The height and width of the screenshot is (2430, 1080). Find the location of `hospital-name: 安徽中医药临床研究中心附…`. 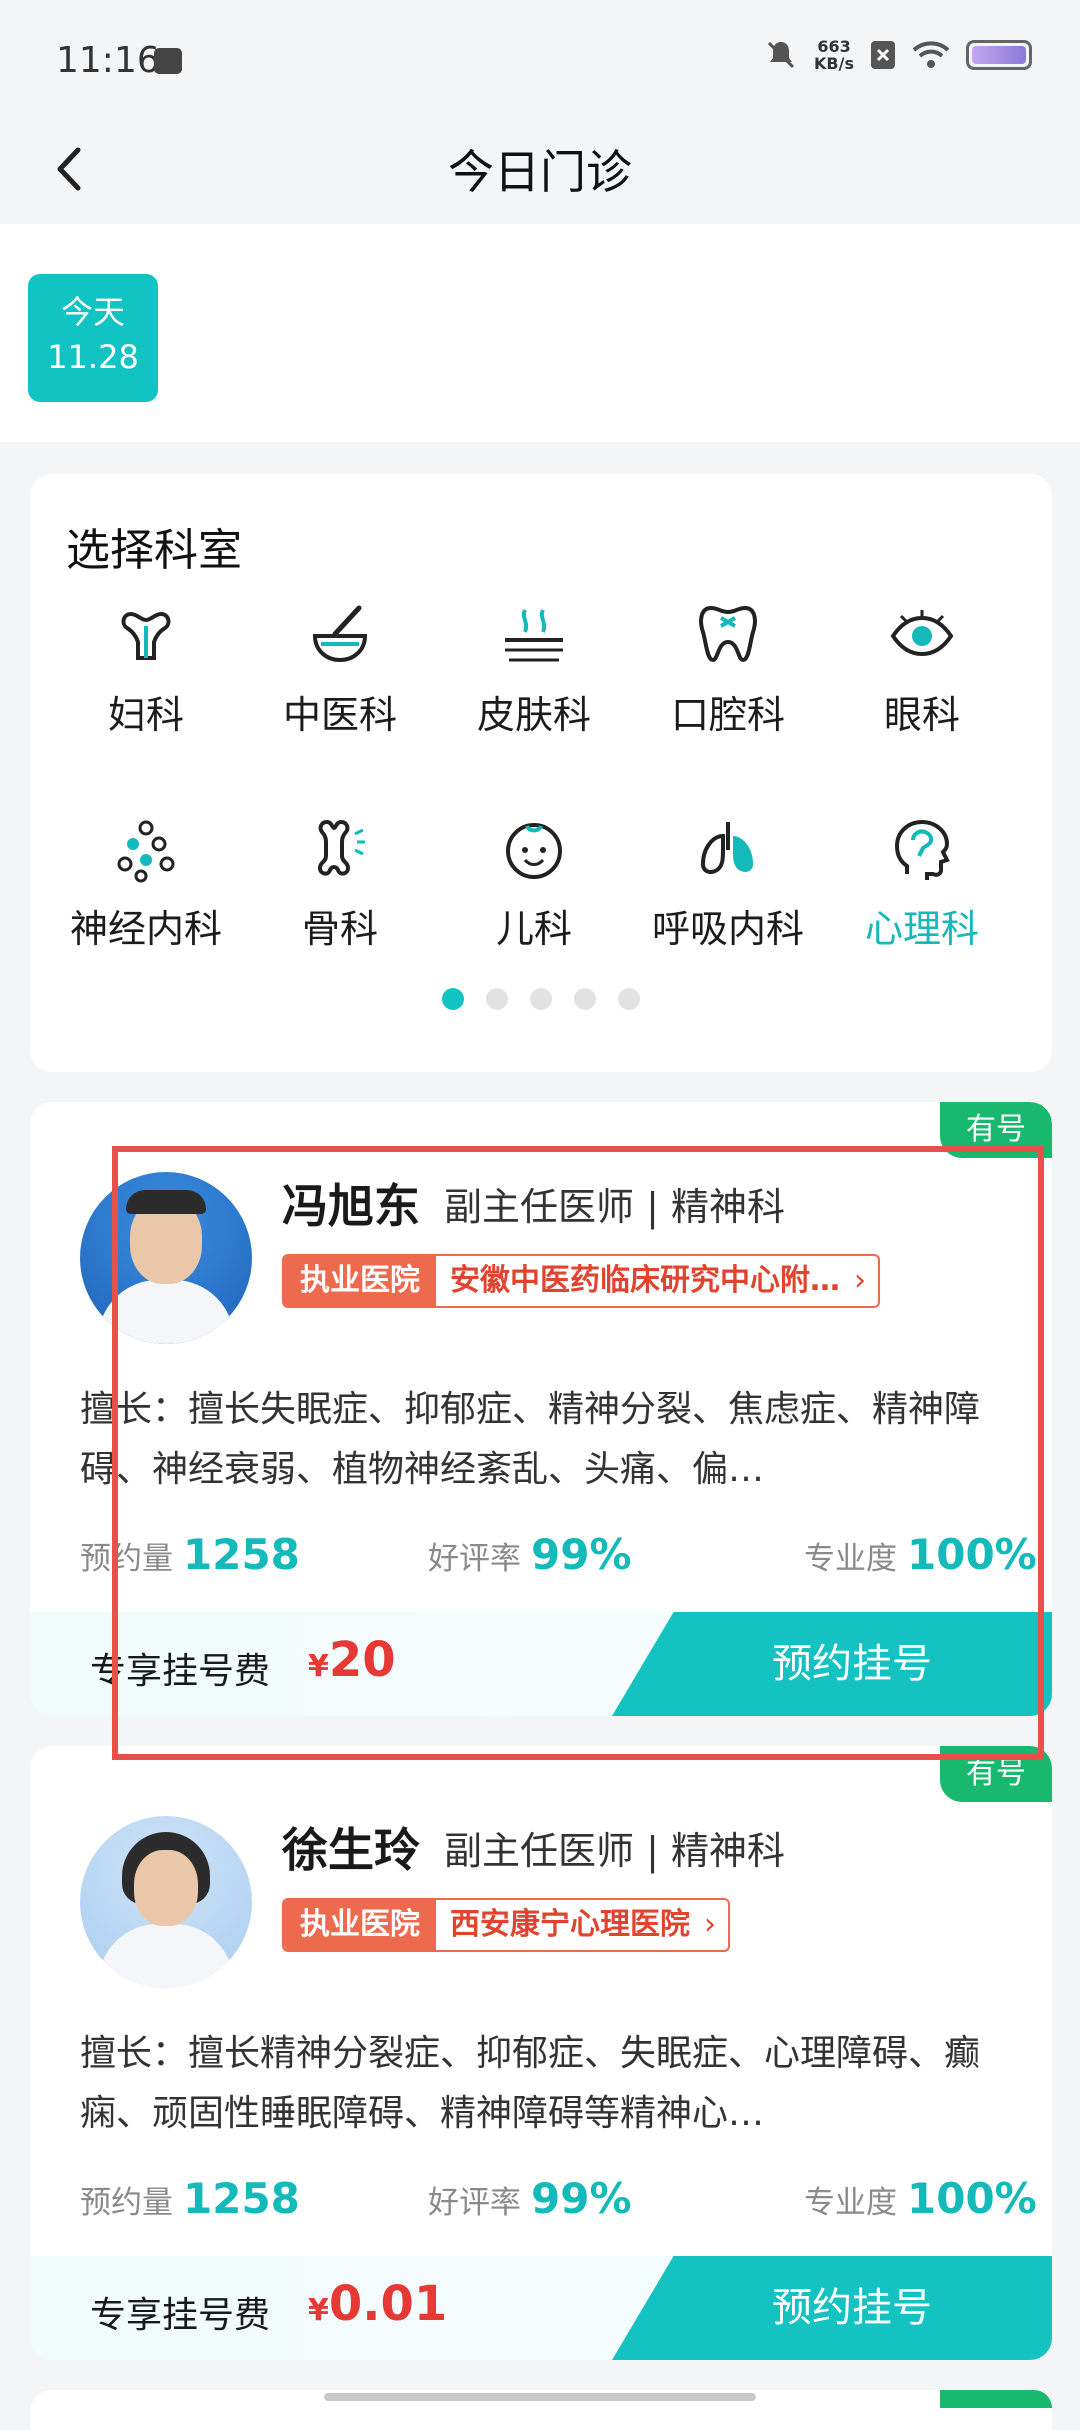

hospital-name: 安徽中医药临床研究中心附… is located at coordinates (645, 1280).